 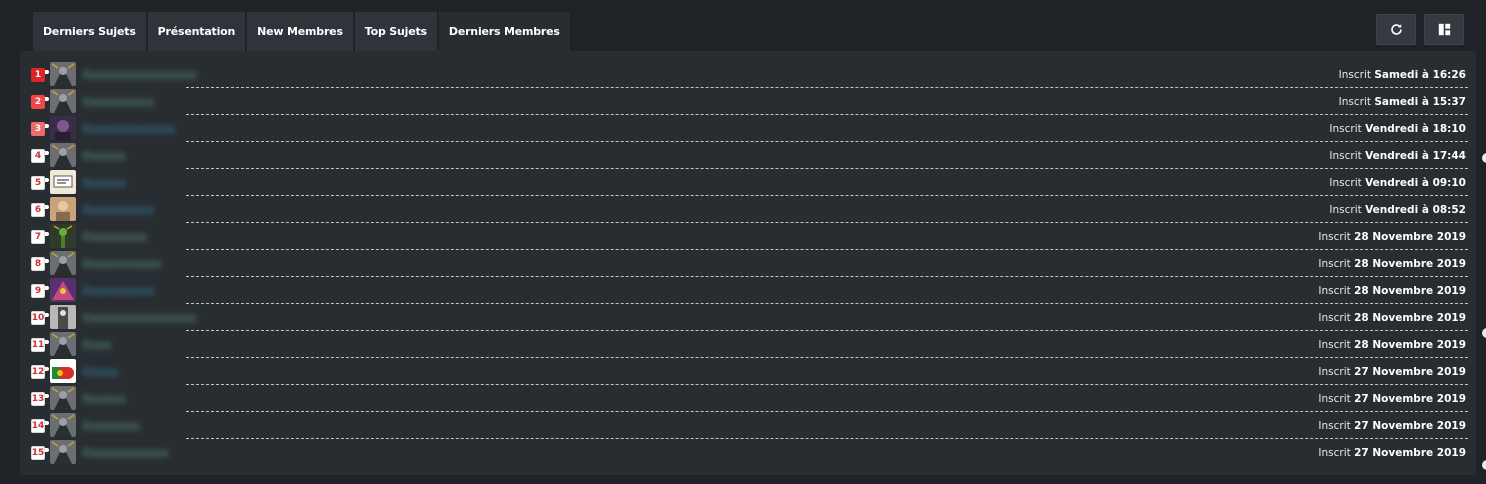 I want to click on layout-button, so click(x=1444, y=29).